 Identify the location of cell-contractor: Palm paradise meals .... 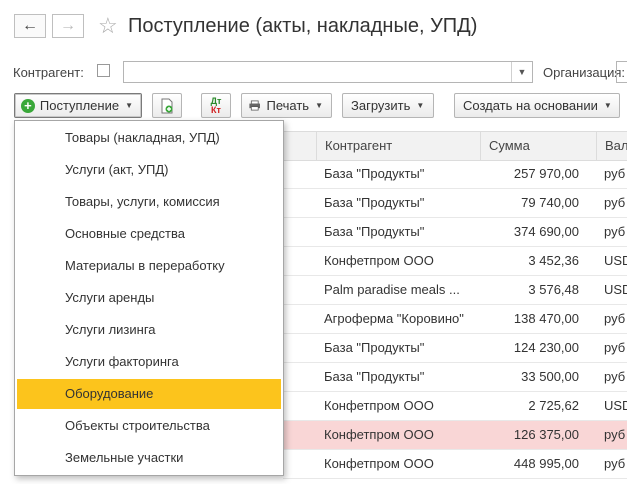
(392, 289).